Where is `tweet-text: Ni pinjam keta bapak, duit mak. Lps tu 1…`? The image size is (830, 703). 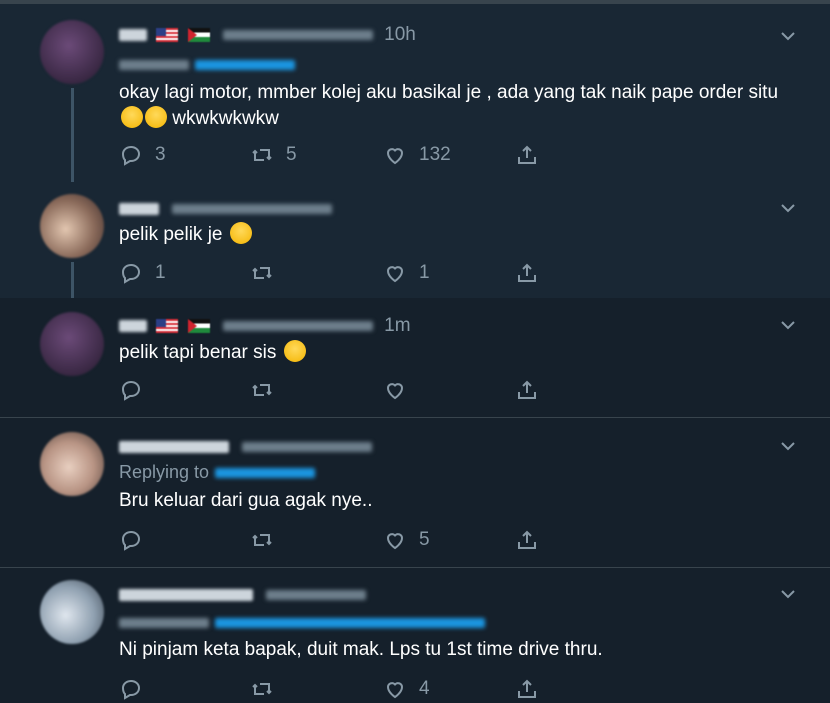
tweet-text: Ni pinjam keta bapak, duit mak. Lps tu 1… is located at coordinates (361, 649).